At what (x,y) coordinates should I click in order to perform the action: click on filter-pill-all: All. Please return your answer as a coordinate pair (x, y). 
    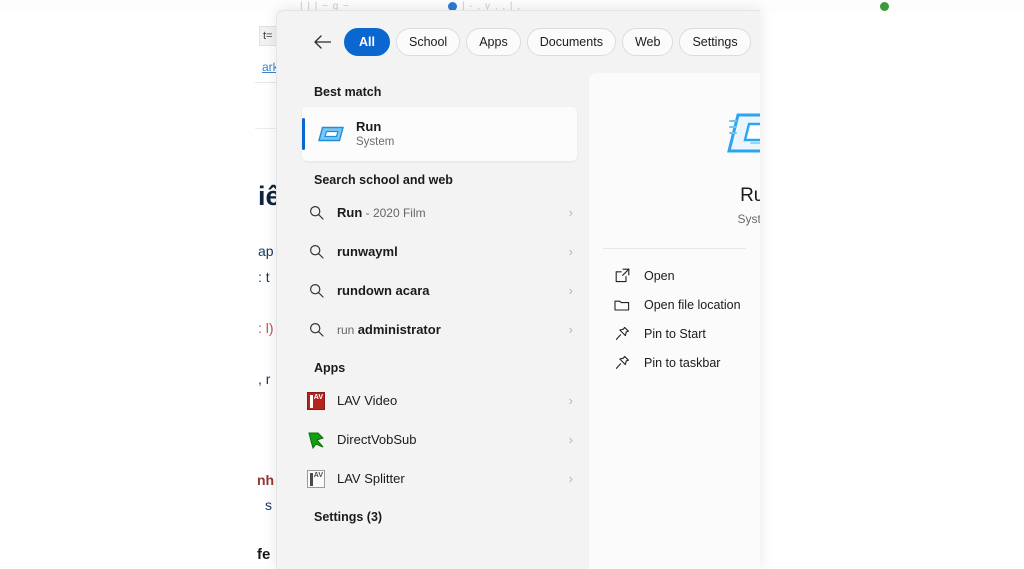
    Looking at the image, I should click on (367, 42).